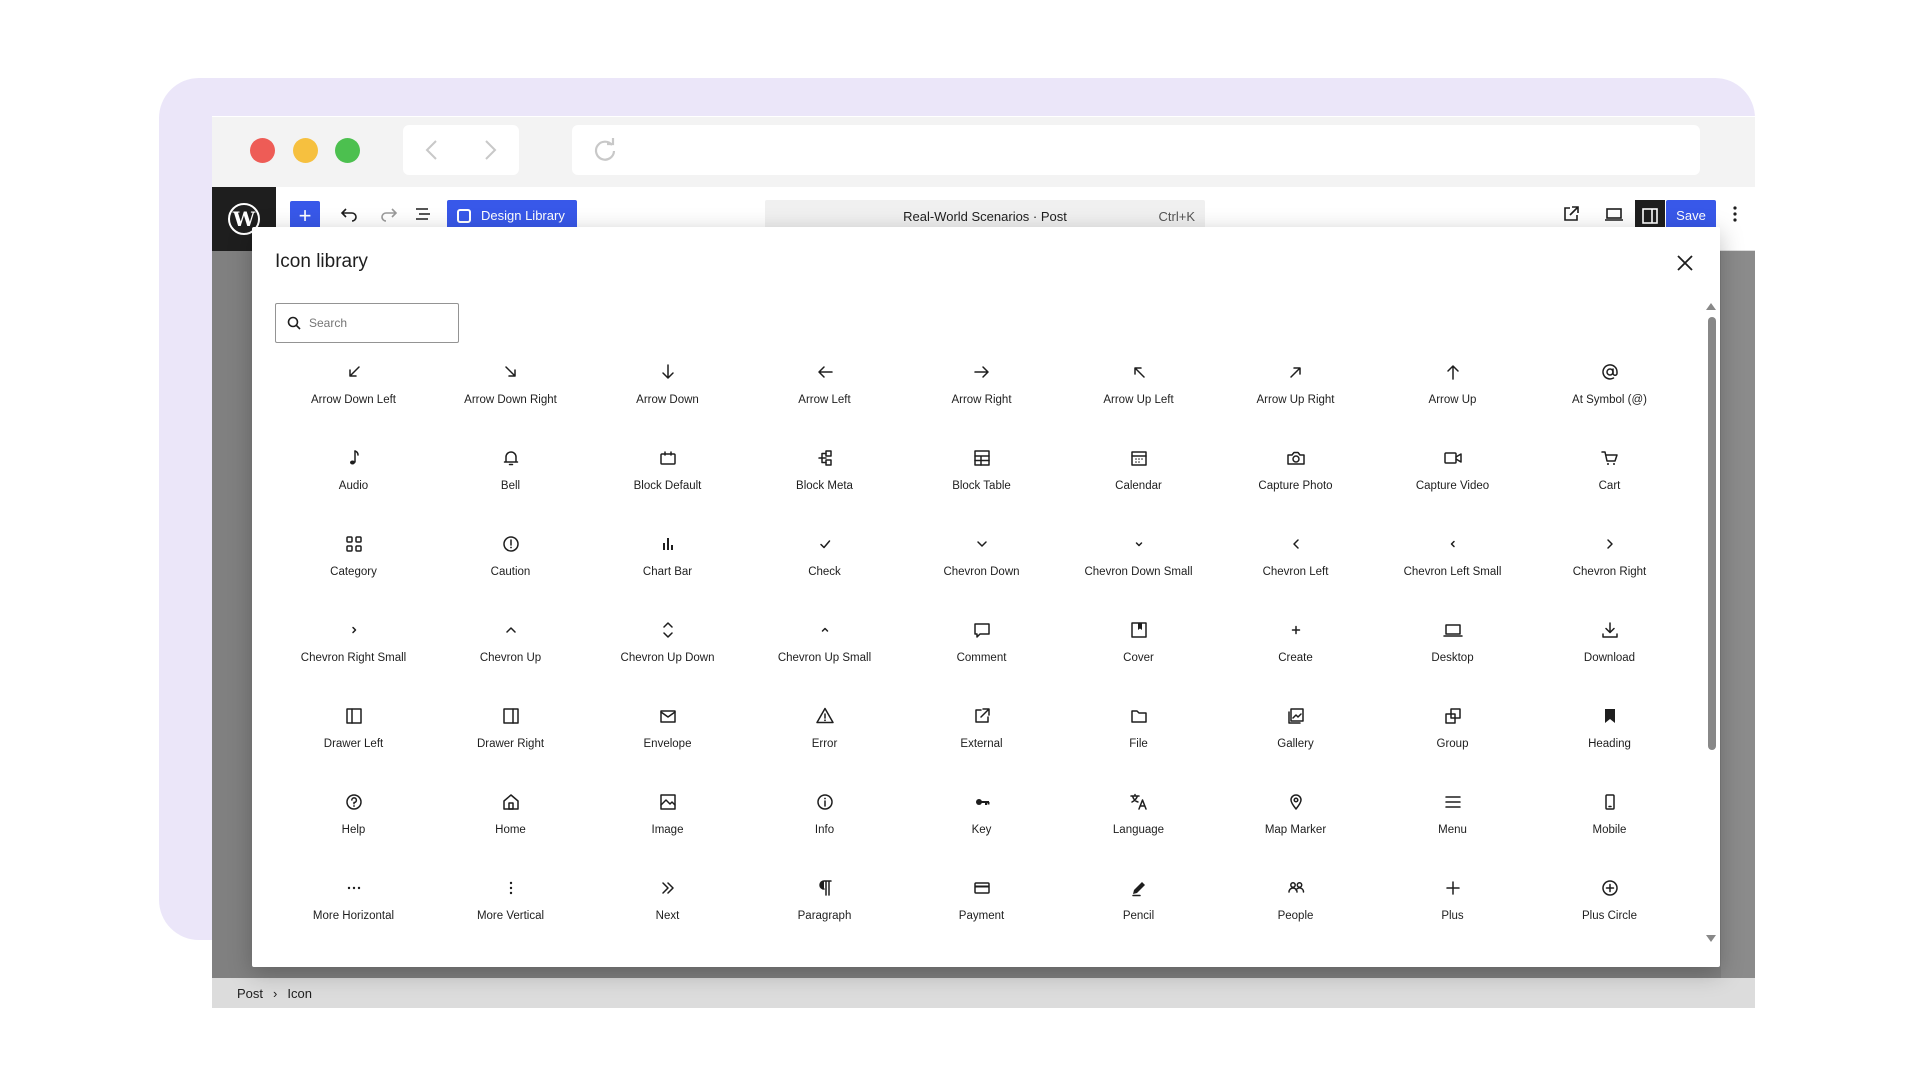 The height and width of the screenshot is (1080, 1920). I want to click on icon-option: Chevron Right Small, so click(353, 655).